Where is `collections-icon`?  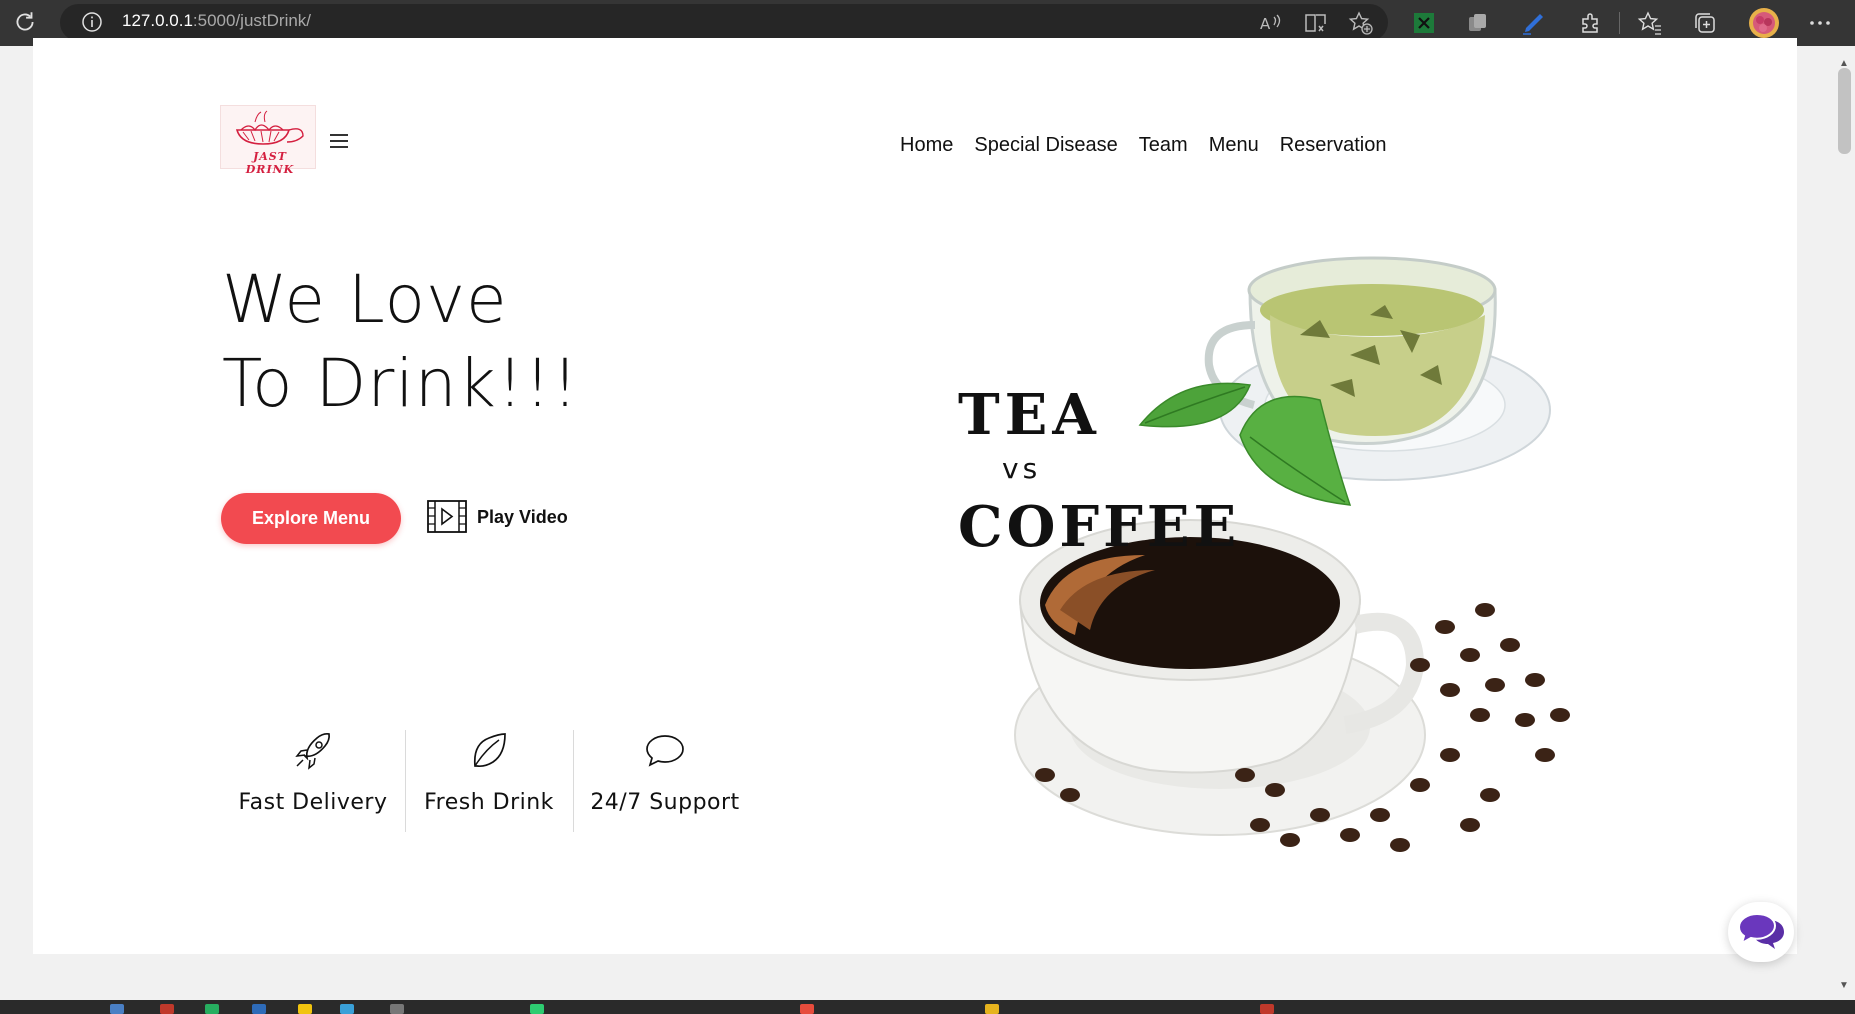
collections-icon is located at coordinates (1705, 23).